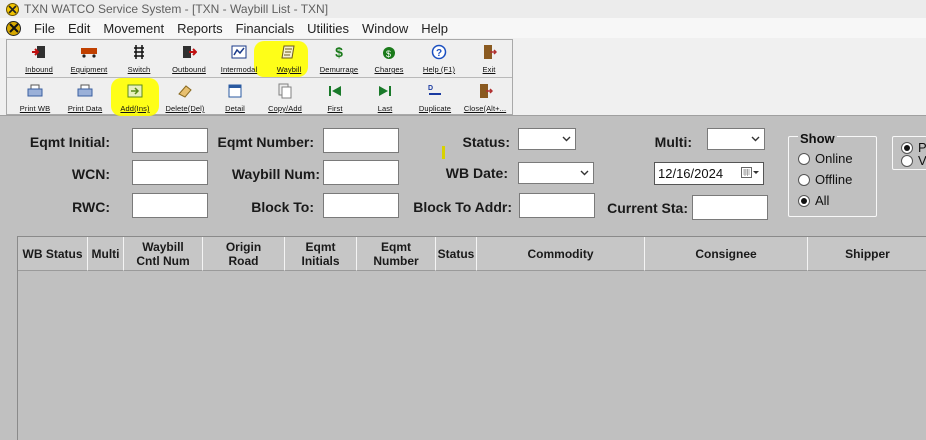 The height and width of the screenshot is (440, 926). Describe the element at coordinates (396, 254) in the screenshot. I see `column-eqmt-number: Eqmt Number` at that location.